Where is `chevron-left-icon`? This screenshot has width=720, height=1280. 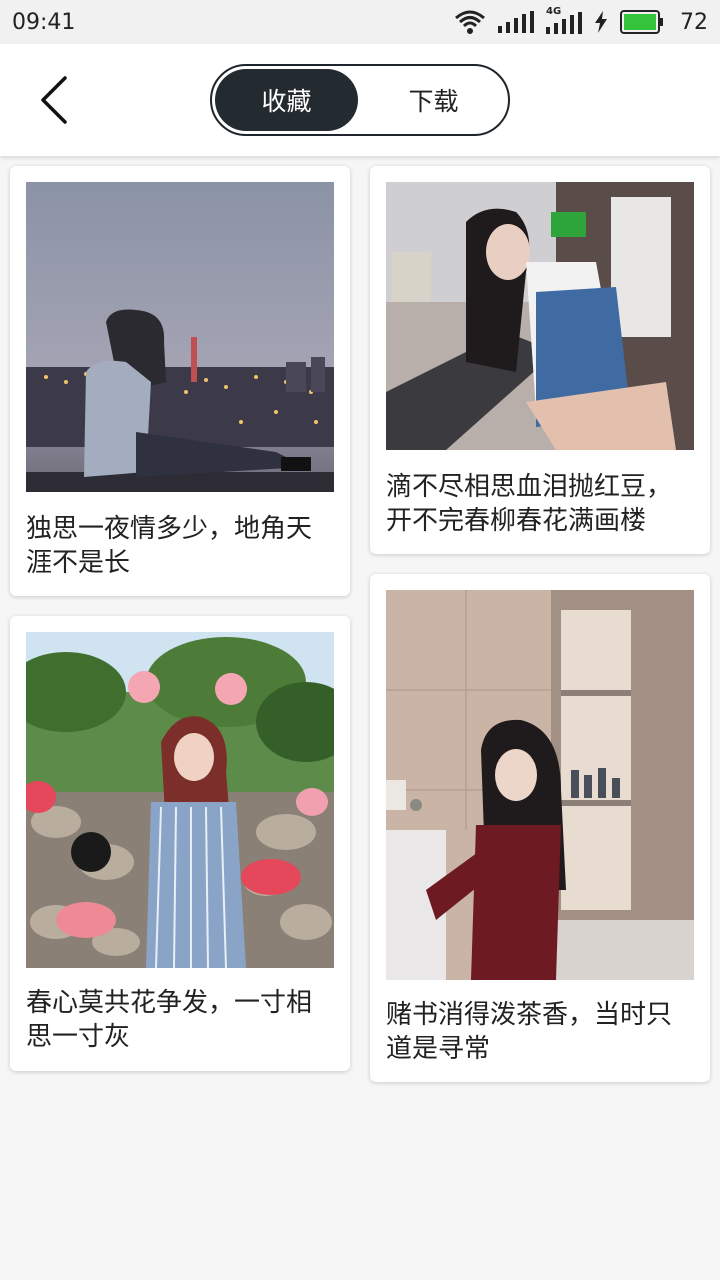
chevron-left-icon is located at coordinates (54, 100).